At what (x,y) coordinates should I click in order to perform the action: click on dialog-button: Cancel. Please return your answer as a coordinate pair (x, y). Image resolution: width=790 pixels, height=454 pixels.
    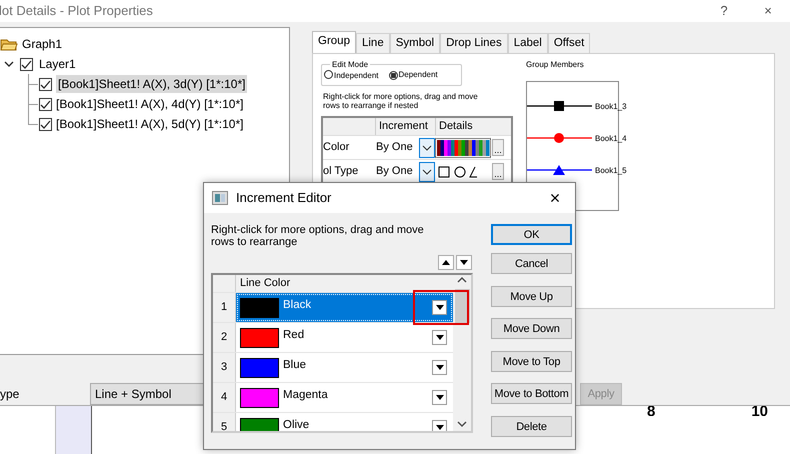
    Looking at the image, I should click on (531, 263).